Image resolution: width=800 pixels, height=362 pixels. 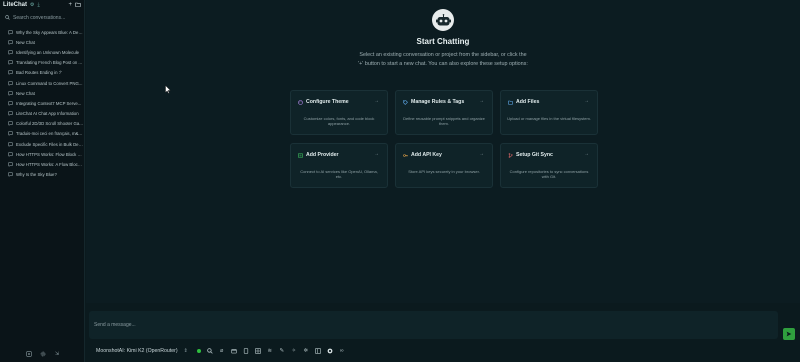 I want to click on card-title: Manage Rules & Tags, so click(x=438, y=102).